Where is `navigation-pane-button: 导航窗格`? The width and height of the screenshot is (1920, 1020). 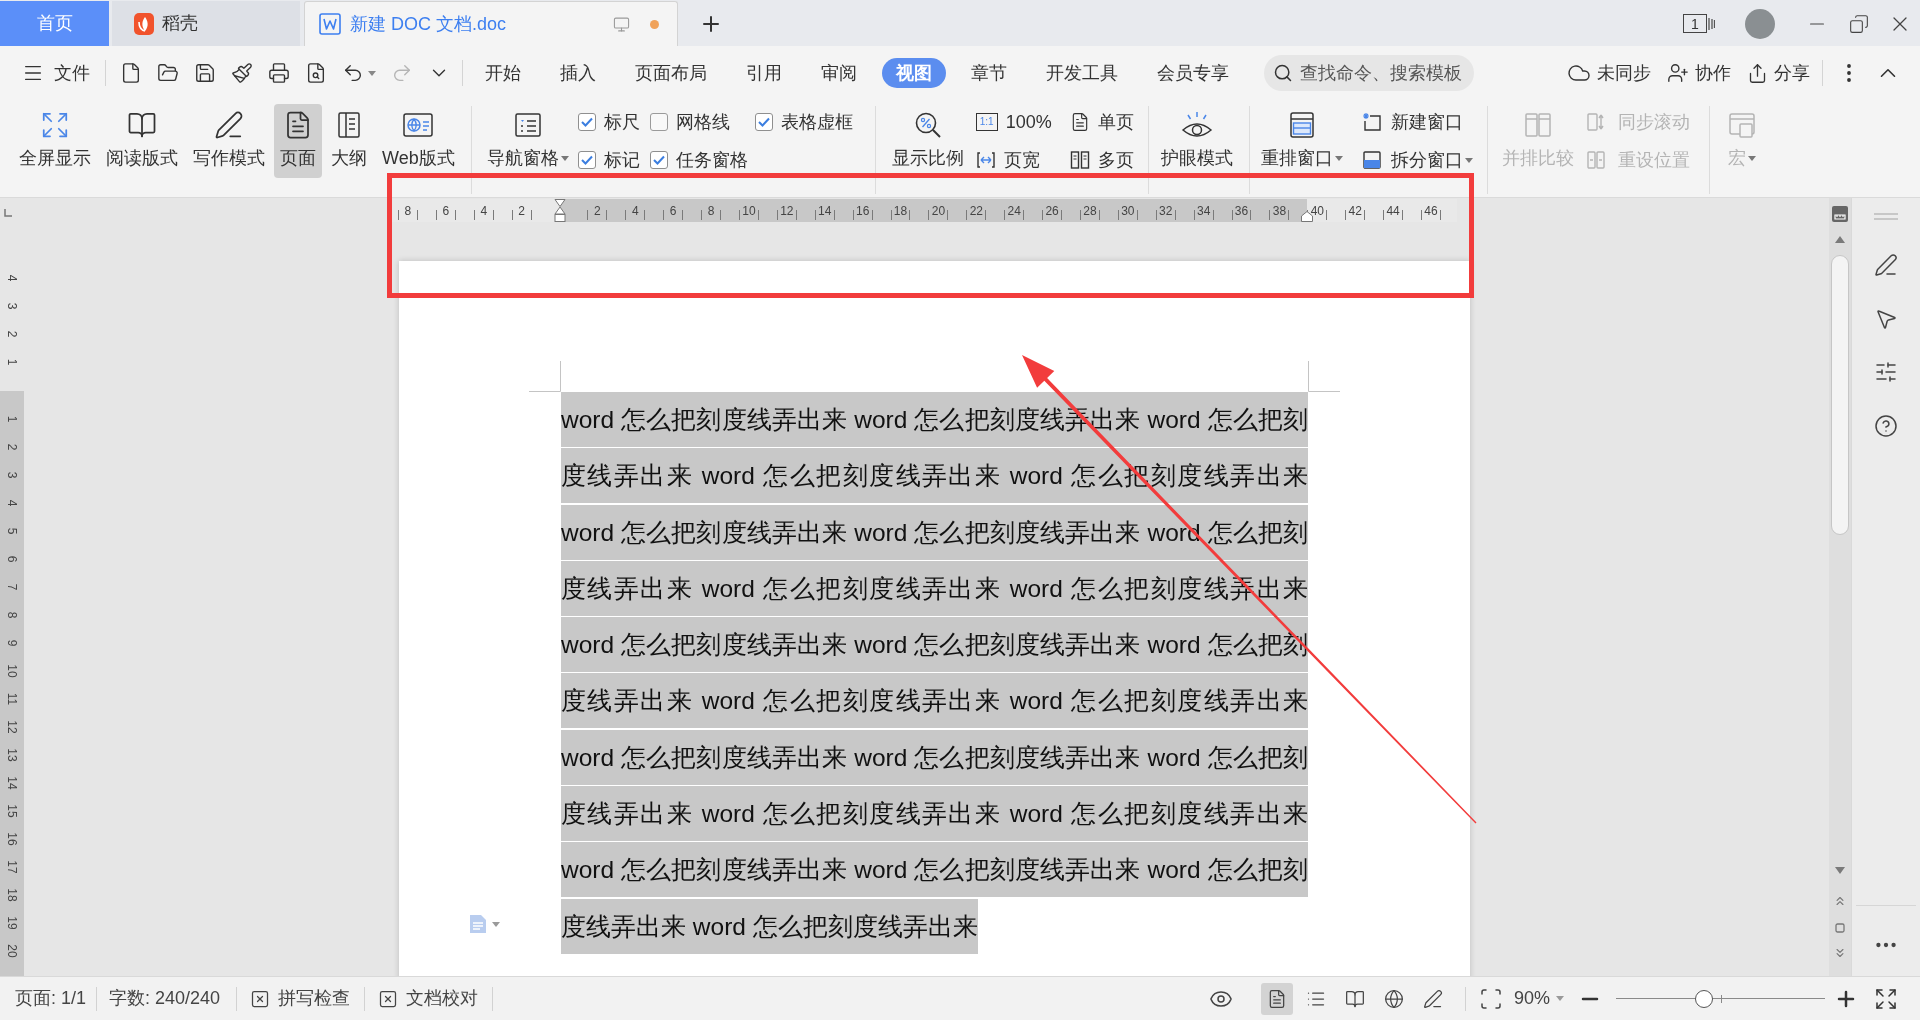
navigation-pane-button: 导航窗格 is located at coordinates (527, 141).